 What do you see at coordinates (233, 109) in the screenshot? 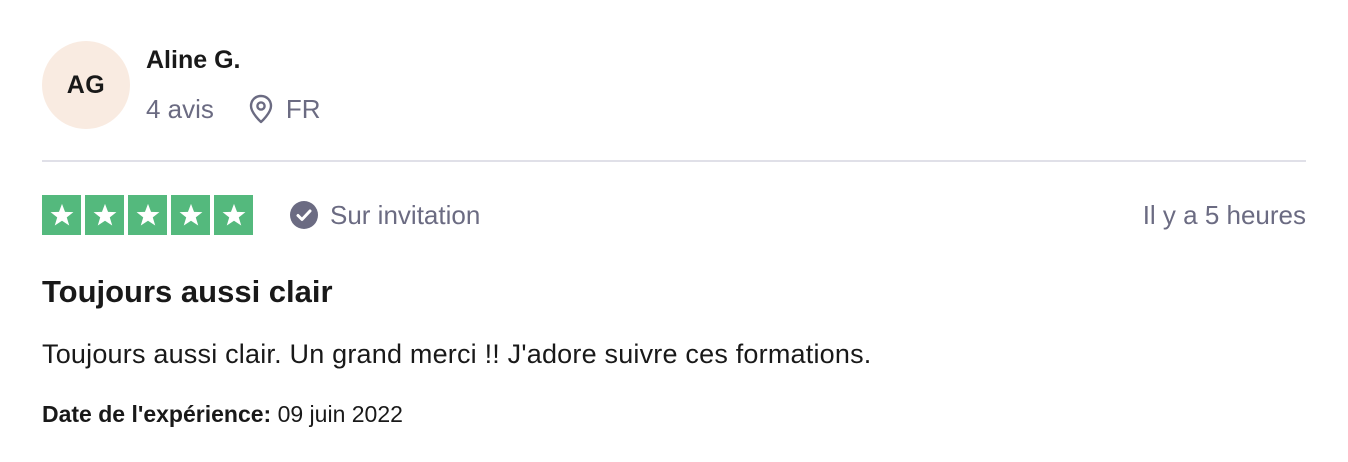
I see `reviewer-meta: 4 avis FR` at bounding box center [233, 109].